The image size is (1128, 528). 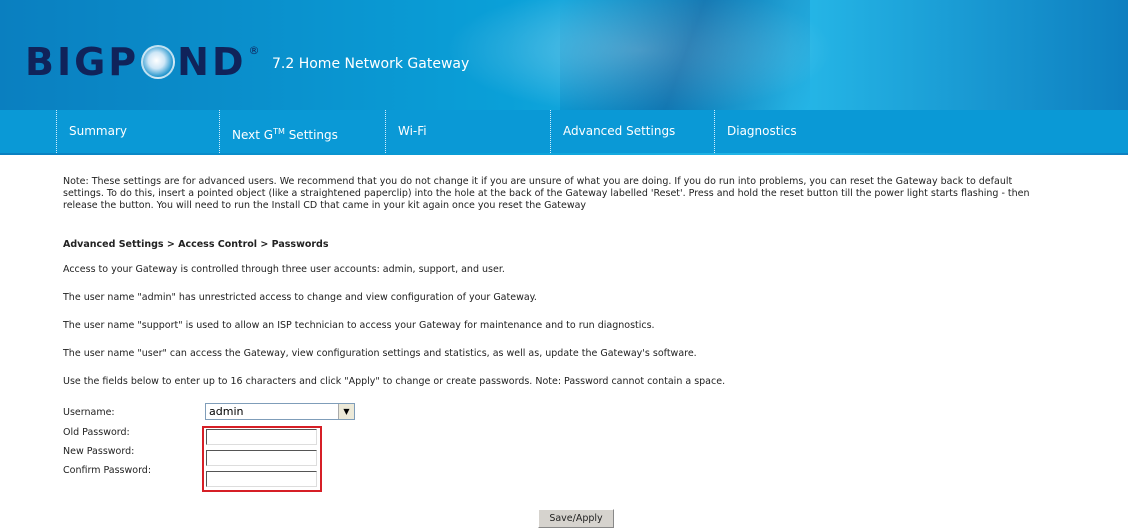 I want to click on logo-registered-mark: ®, so click(x=254, y=50).